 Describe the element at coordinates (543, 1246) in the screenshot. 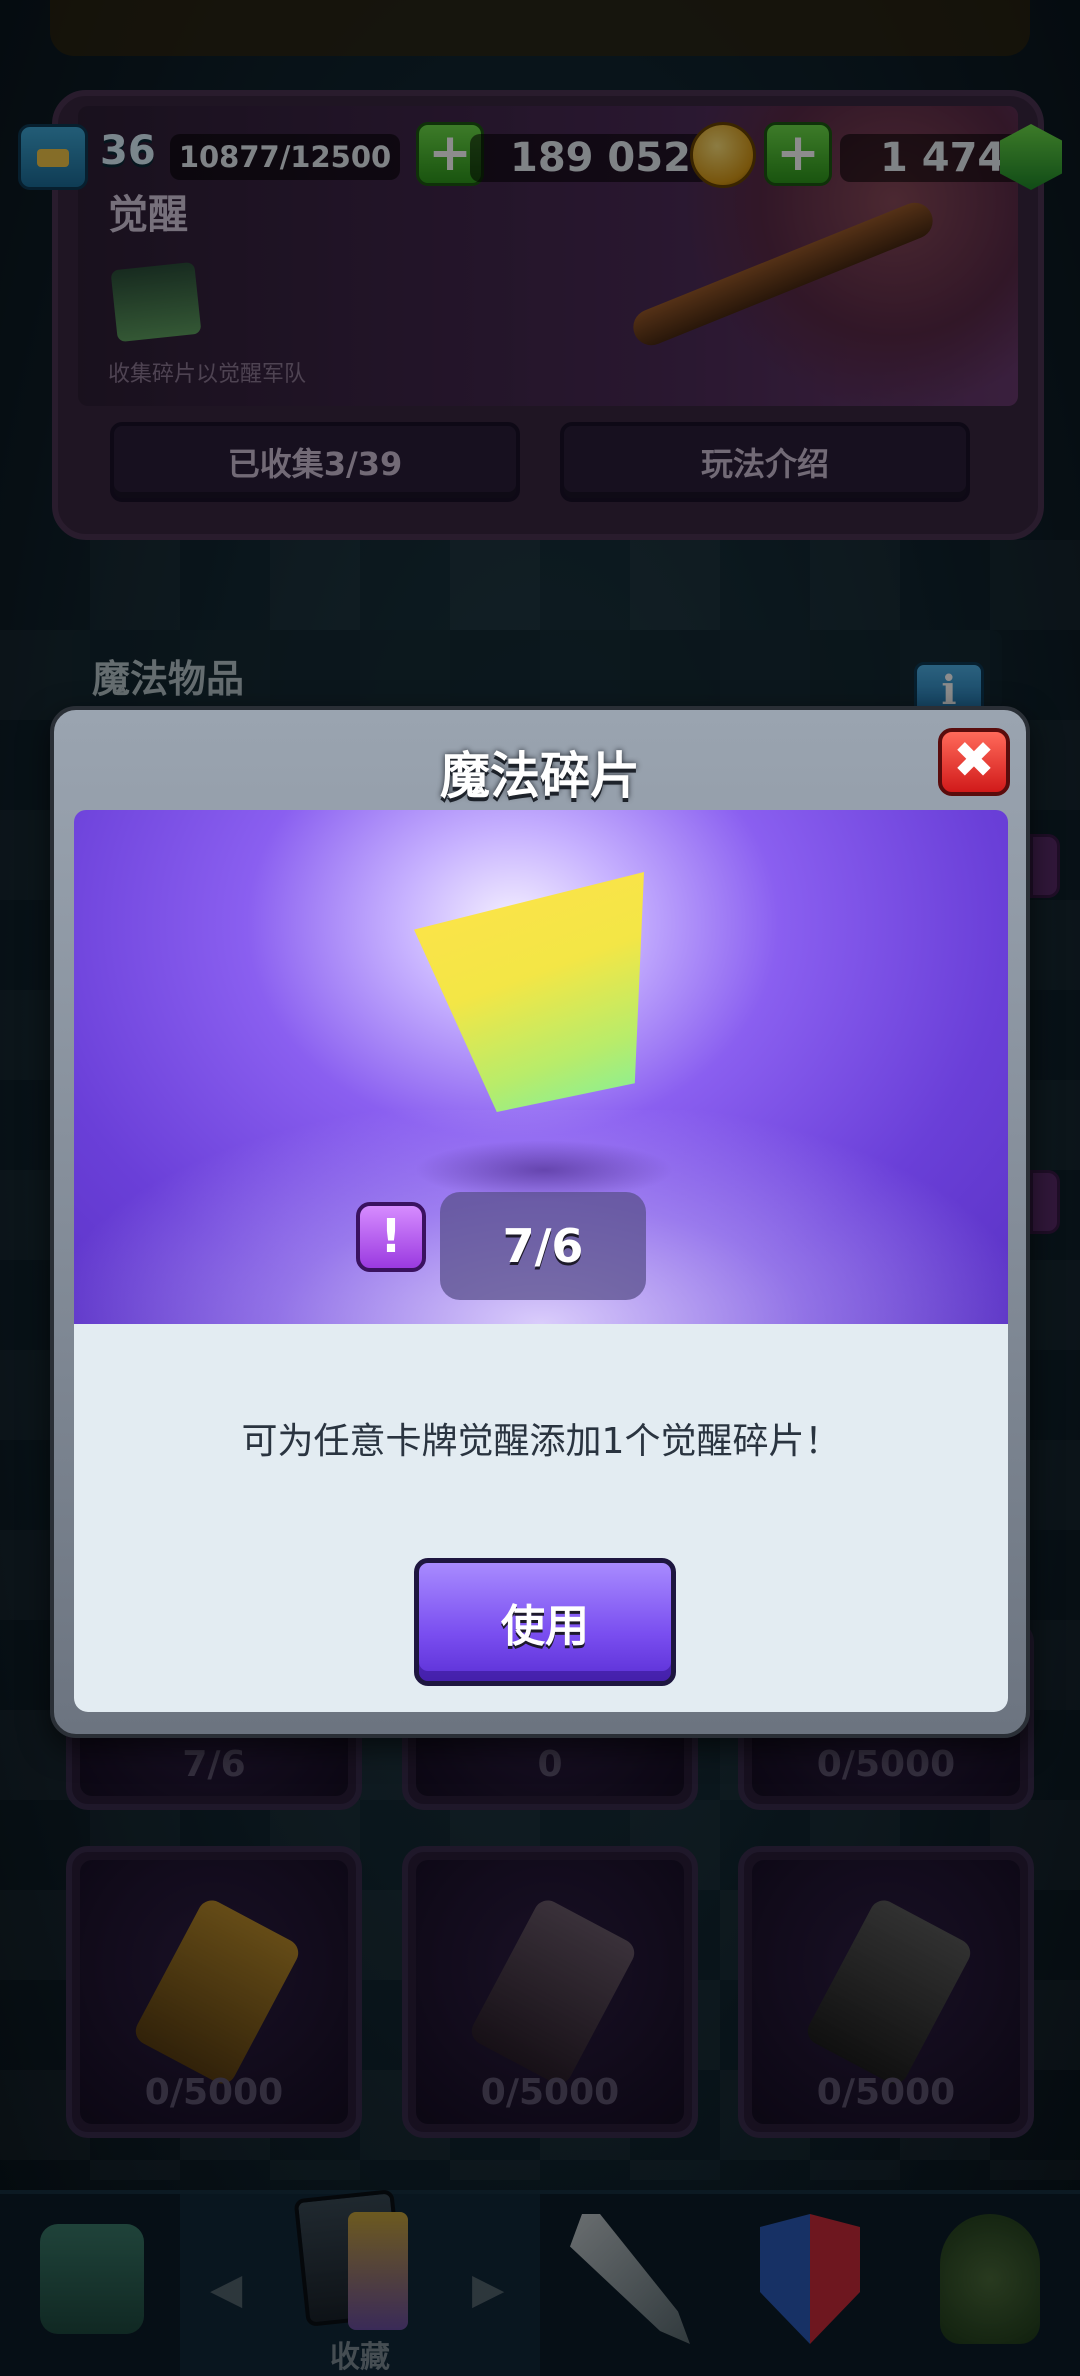

I see `shard-count: 7/6` at that location.